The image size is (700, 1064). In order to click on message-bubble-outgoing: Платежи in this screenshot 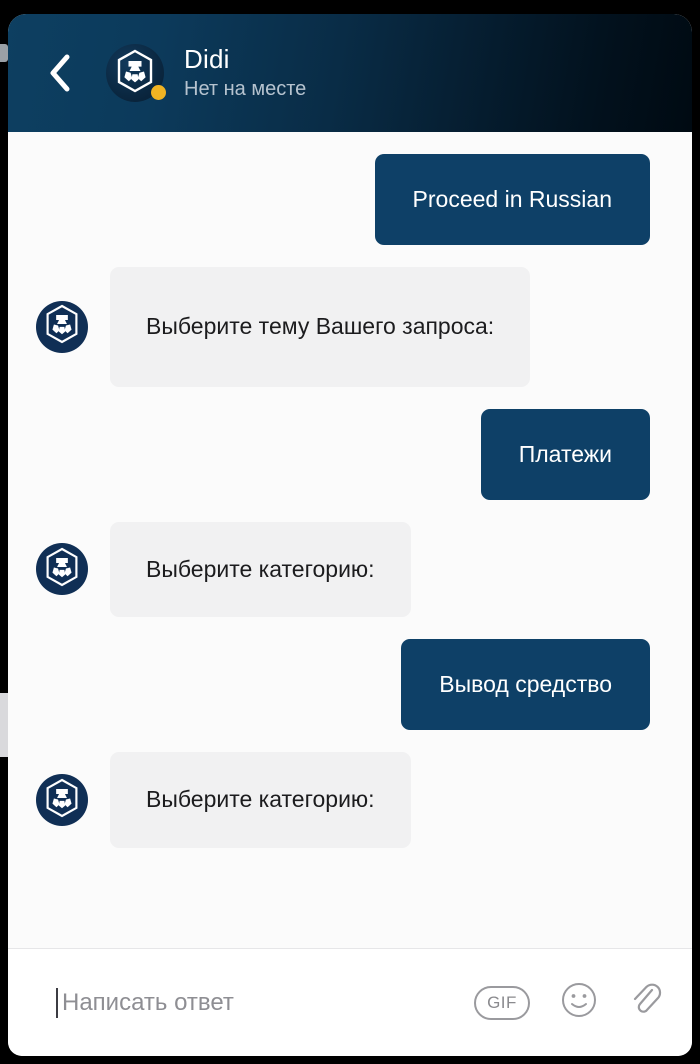, I will do `click(565, 454)`.